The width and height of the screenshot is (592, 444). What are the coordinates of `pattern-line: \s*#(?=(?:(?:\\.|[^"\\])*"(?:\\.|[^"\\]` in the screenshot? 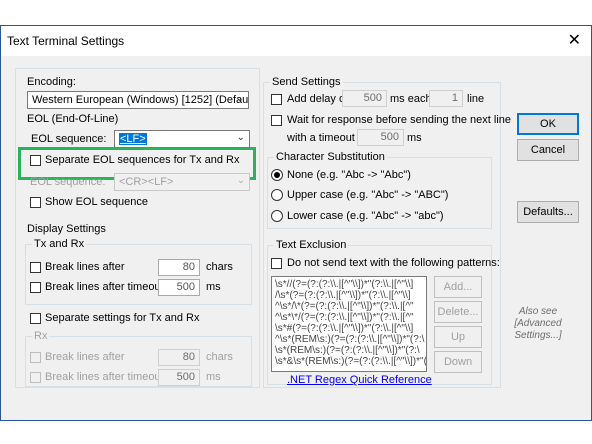 It's located at (344, 328).